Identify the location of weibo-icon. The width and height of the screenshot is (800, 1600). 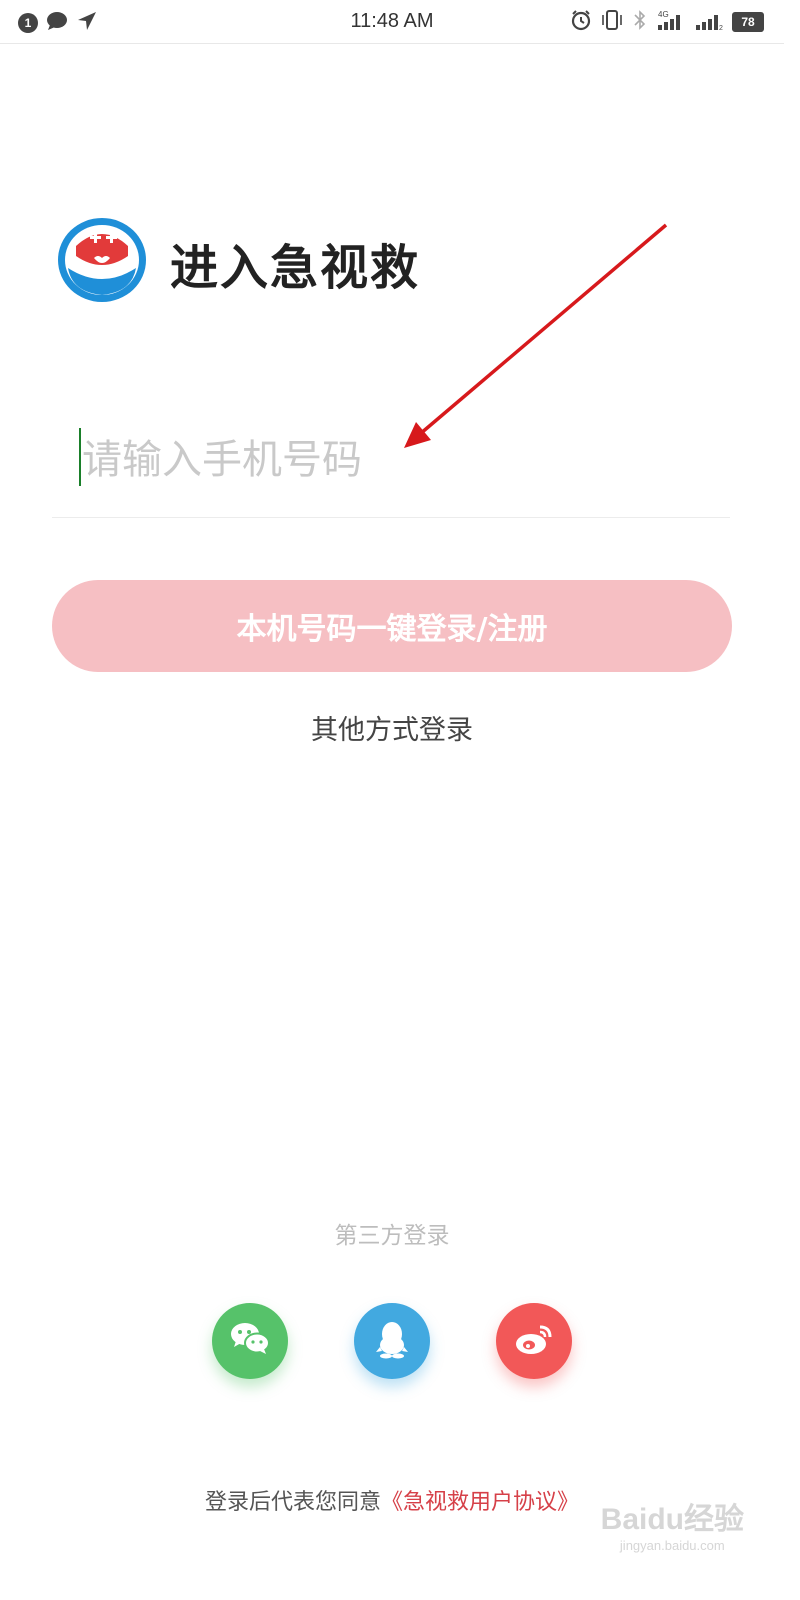
(534, 1341).